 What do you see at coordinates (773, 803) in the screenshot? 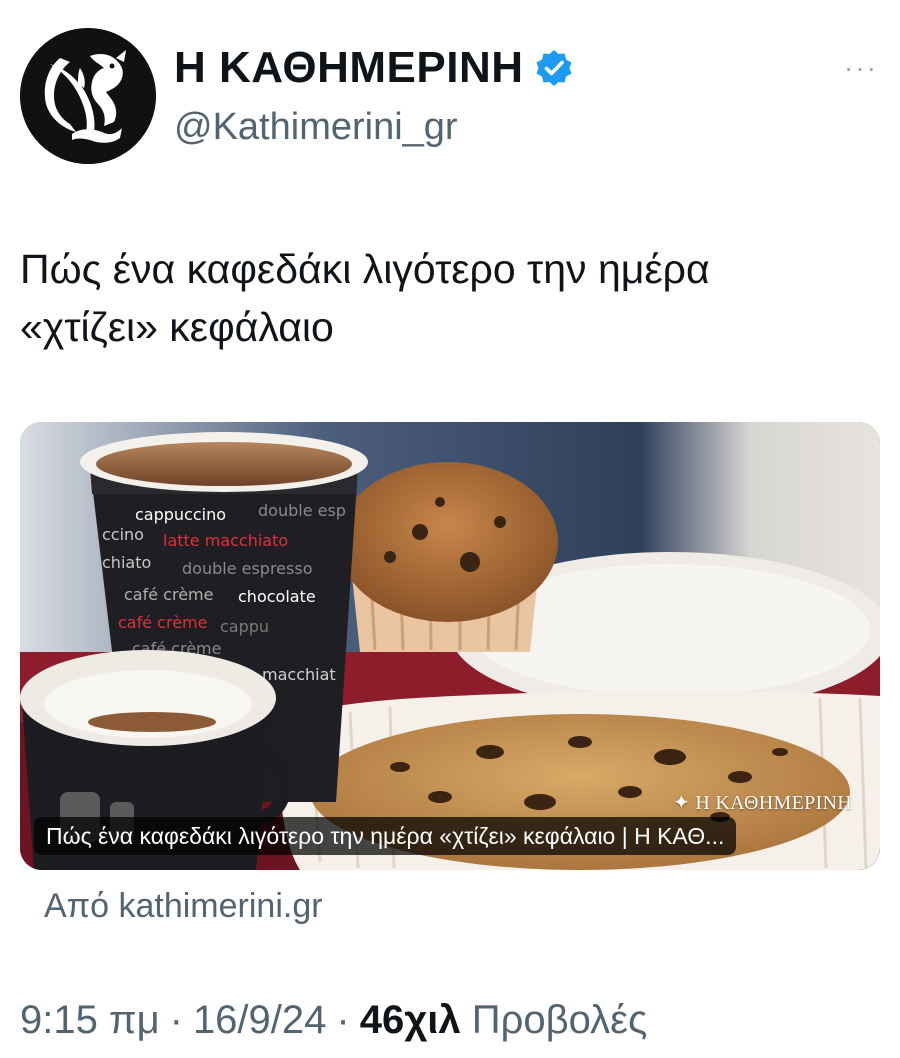
I see `card-watermark-text: Η ΚΑΘΗΜΕΡΙΝΗ` at bounding box center [773, 803].